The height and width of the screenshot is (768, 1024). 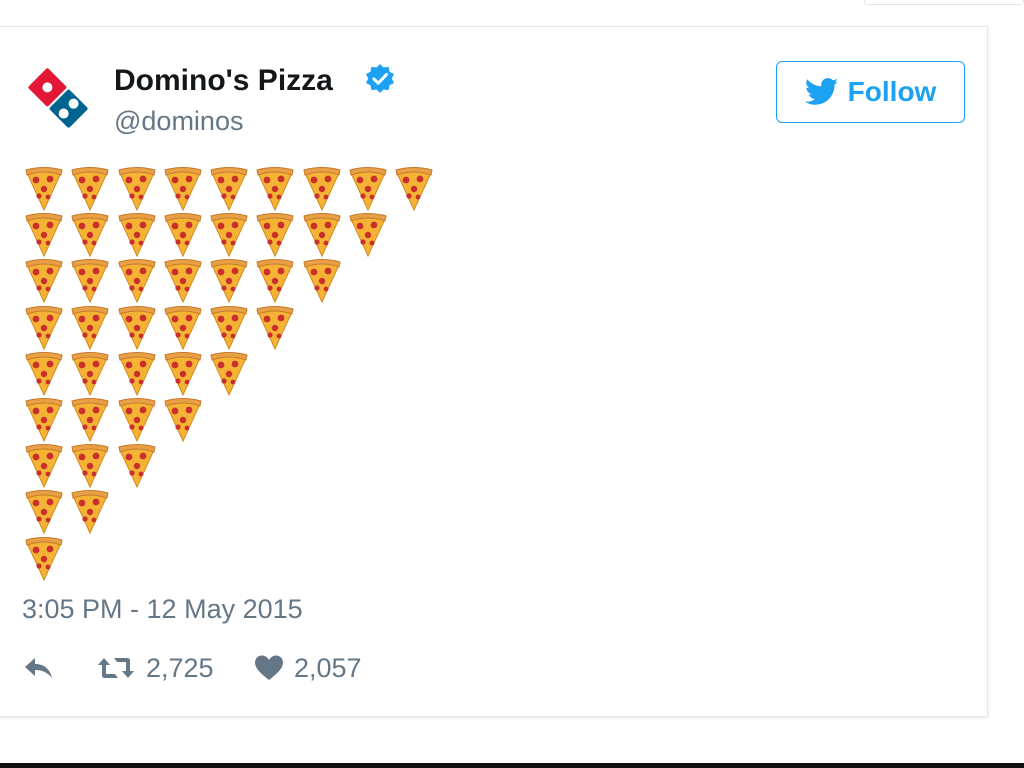 I want to click on follow-label: Follow, so click(x=892, y=91).